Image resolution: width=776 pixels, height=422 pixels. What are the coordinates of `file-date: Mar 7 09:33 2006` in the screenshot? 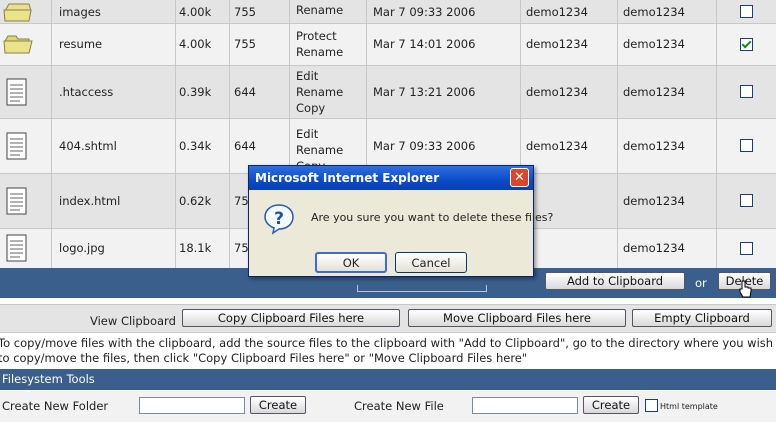 It's located at (424, 11).